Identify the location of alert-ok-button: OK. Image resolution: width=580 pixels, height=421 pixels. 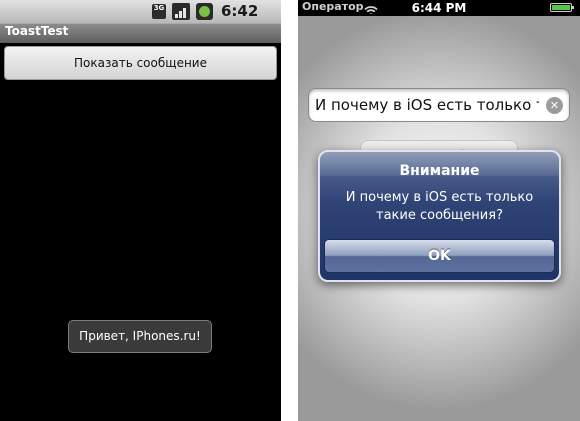
(439, 256).